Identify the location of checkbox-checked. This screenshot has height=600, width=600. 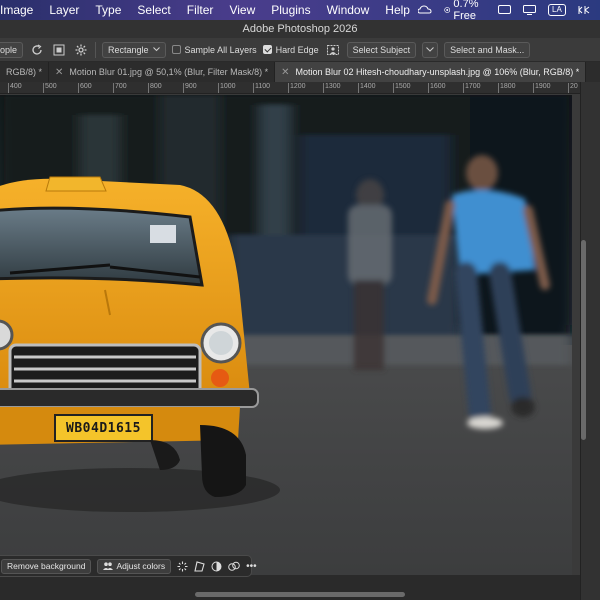
(267, 49).